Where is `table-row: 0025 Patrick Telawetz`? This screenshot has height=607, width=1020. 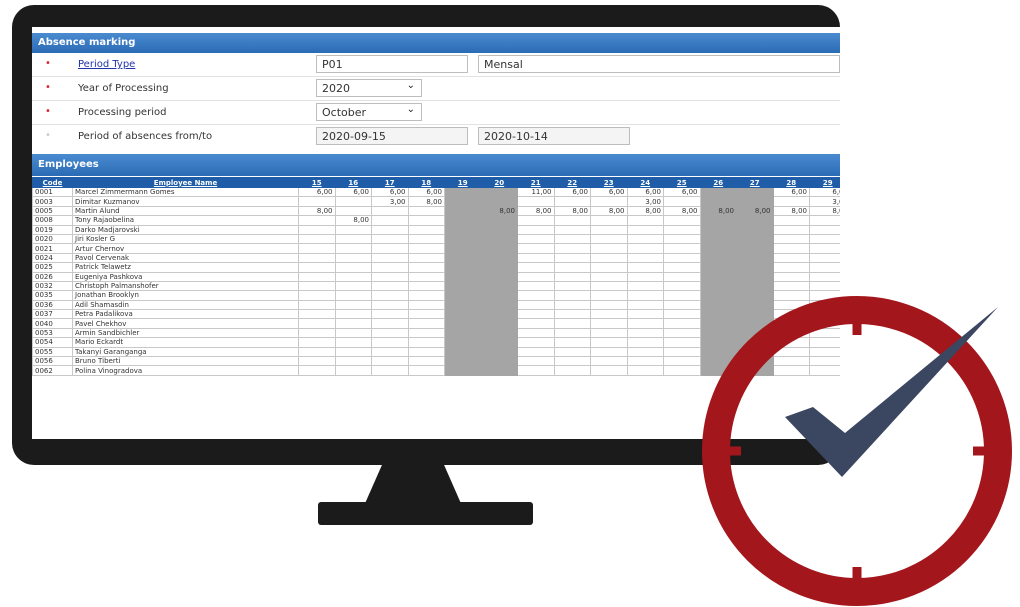 table-row: 0025 Patrick Telawetz is located at coordinates (436, 267).